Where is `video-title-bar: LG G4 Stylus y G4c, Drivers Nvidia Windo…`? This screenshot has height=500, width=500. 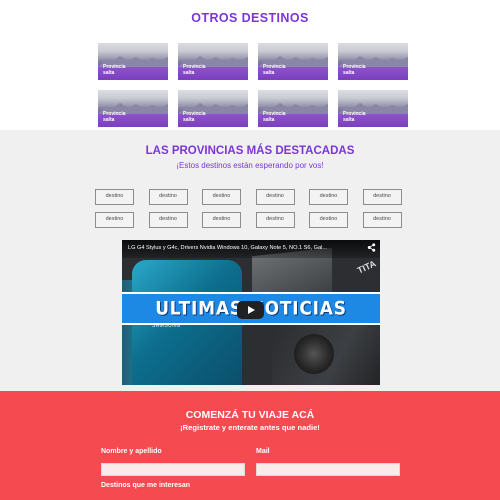 video-title-bar: LG G4 Stylus y G4c, Drivers Nvidia Windo… is located at coordinates (251, 249).